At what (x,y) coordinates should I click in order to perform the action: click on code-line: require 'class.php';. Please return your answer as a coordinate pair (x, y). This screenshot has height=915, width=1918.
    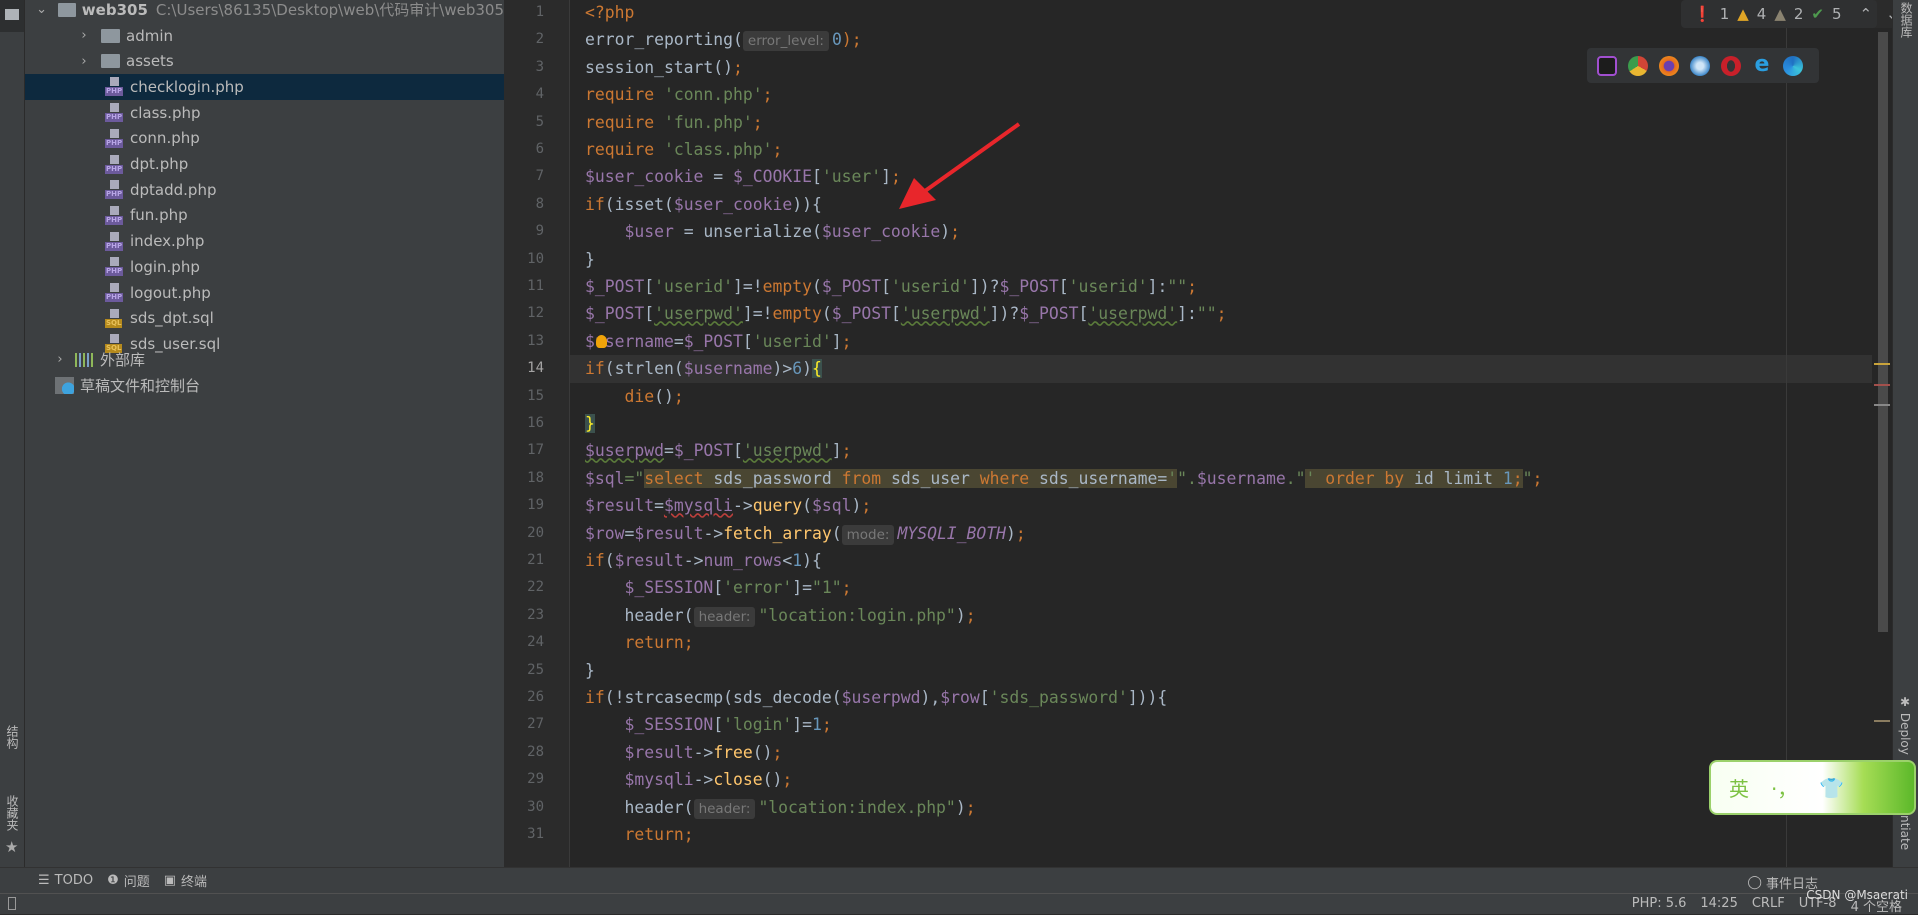
    Looking at the image, I should click on (1221, 149).